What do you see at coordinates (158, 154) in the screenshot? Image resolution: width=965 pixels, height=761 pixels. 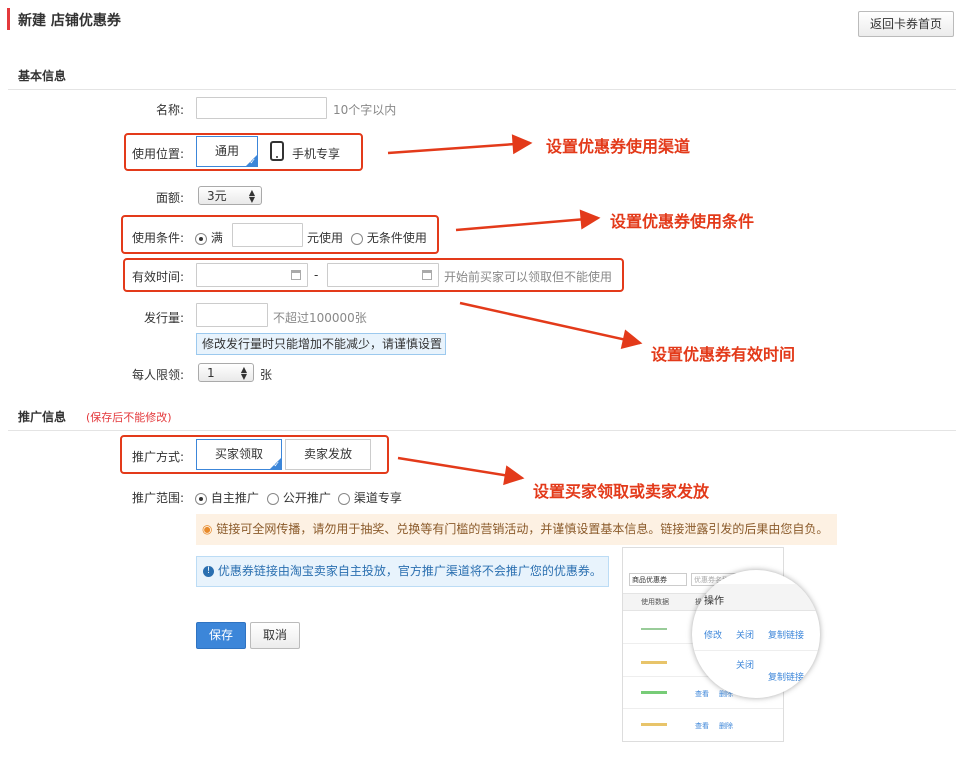 I see `position-label: 使用位置:` at bounding box center [158, 154].